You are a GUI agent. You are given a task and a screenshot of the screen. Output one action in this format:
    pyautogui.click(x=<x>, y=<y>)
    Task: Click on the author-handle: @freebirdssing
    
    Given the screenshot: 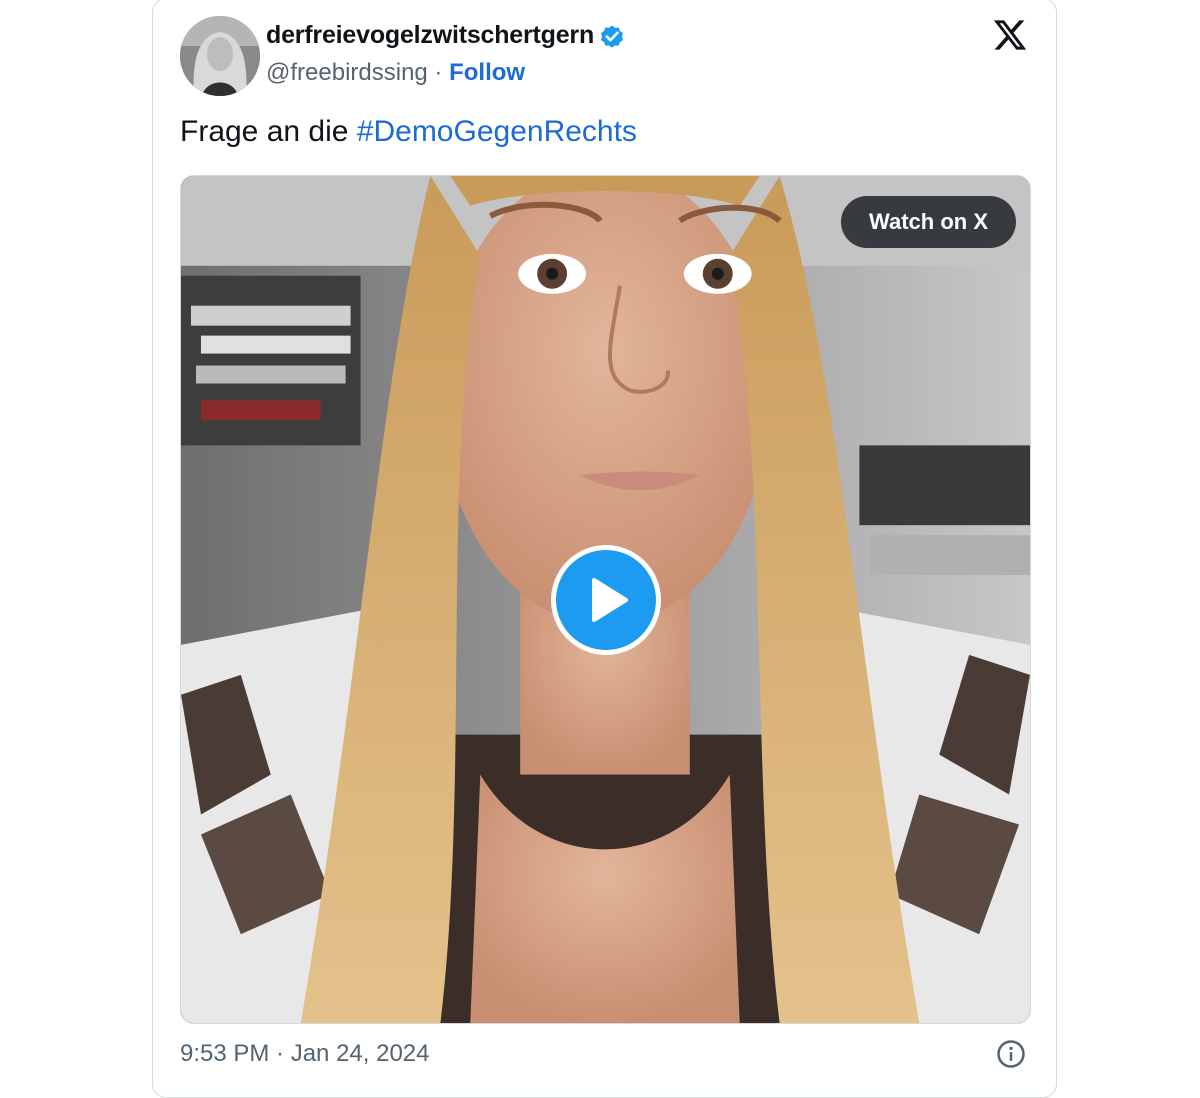 What is the action you would take?
    pyautogui.click(x=347, y=72)
    